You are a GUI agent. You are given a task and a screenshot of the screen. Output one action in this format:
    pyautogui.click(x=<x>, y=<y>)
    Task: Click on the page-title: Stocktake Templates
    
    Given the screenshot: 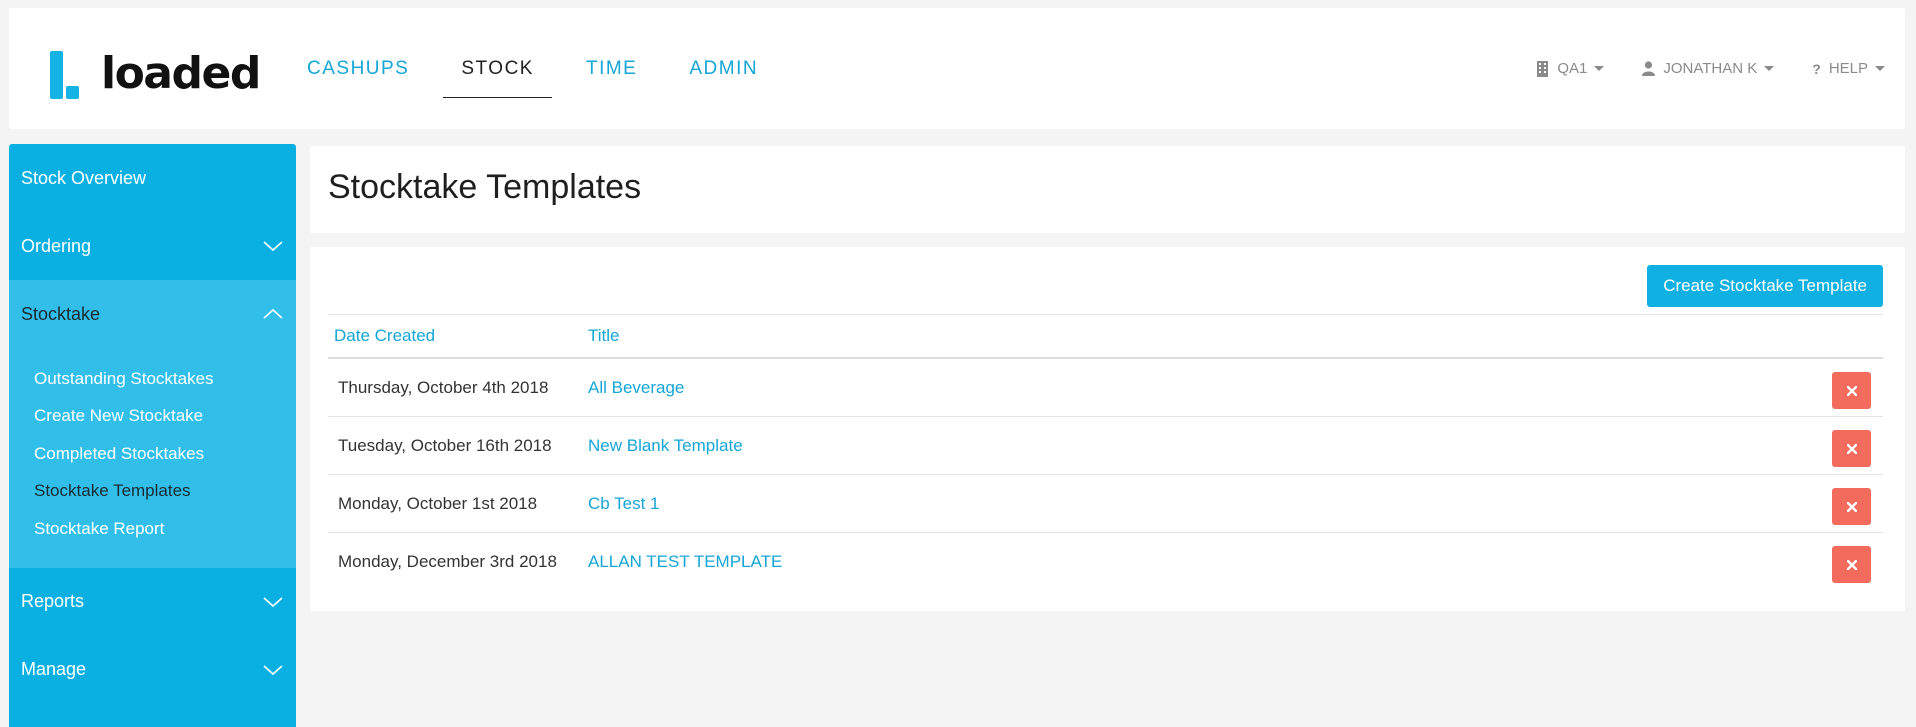 What is the action you would take?
    pyautogui.click(x=485, y=187)
    